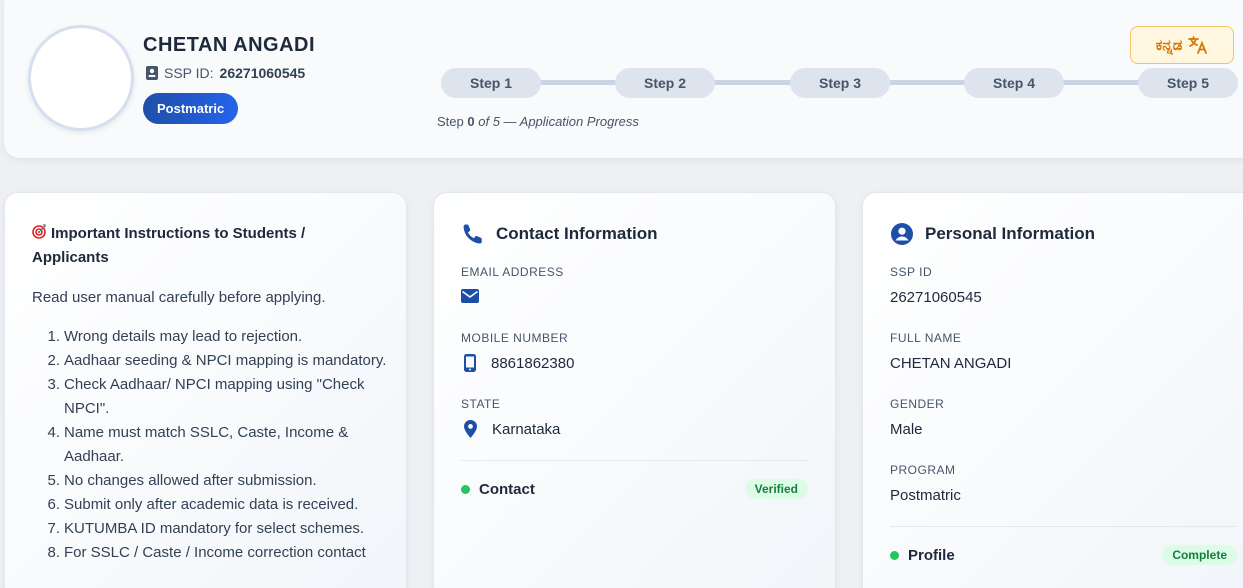  What do you see at coordinates (1010, 233) in the screenshot?
I see `personal-title-text: Personal Information` at bounding box center [1010, 233].